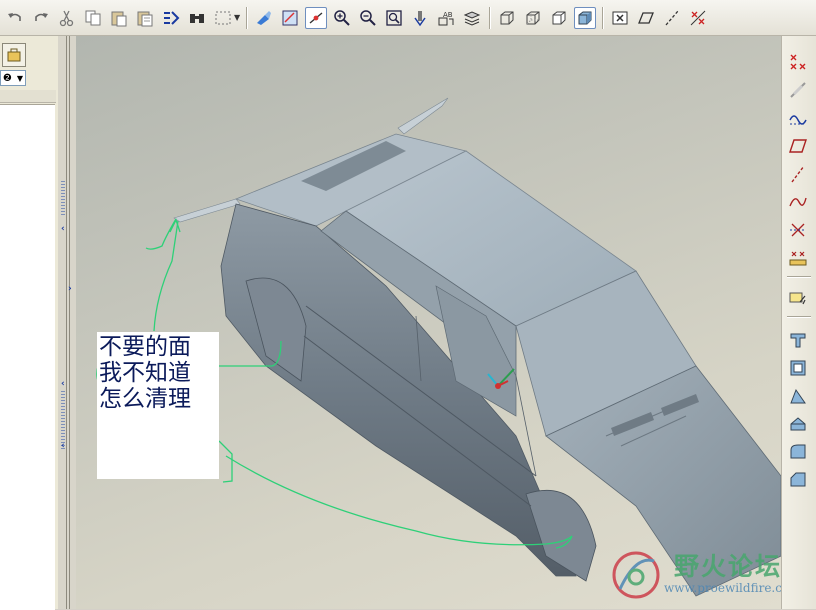  I want to click on insert-sketch-icon, so click(798, 298).